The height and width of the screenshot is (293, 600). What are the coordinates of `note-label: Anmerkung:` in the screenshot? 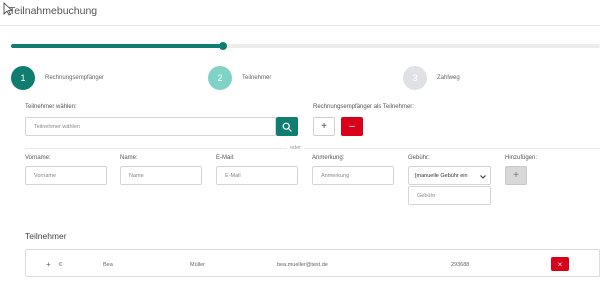 It's located at (328, 158).